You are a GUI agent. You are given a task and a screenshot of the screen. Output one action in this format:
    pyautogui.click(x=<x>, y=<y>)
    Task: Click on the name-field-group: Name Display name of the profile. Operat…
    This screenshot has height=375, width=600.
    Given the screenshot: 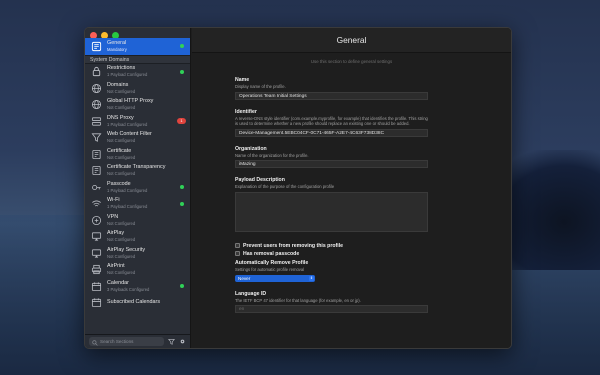 What is the action you would take?
    pyautogui.click(x=331, y=88)
    